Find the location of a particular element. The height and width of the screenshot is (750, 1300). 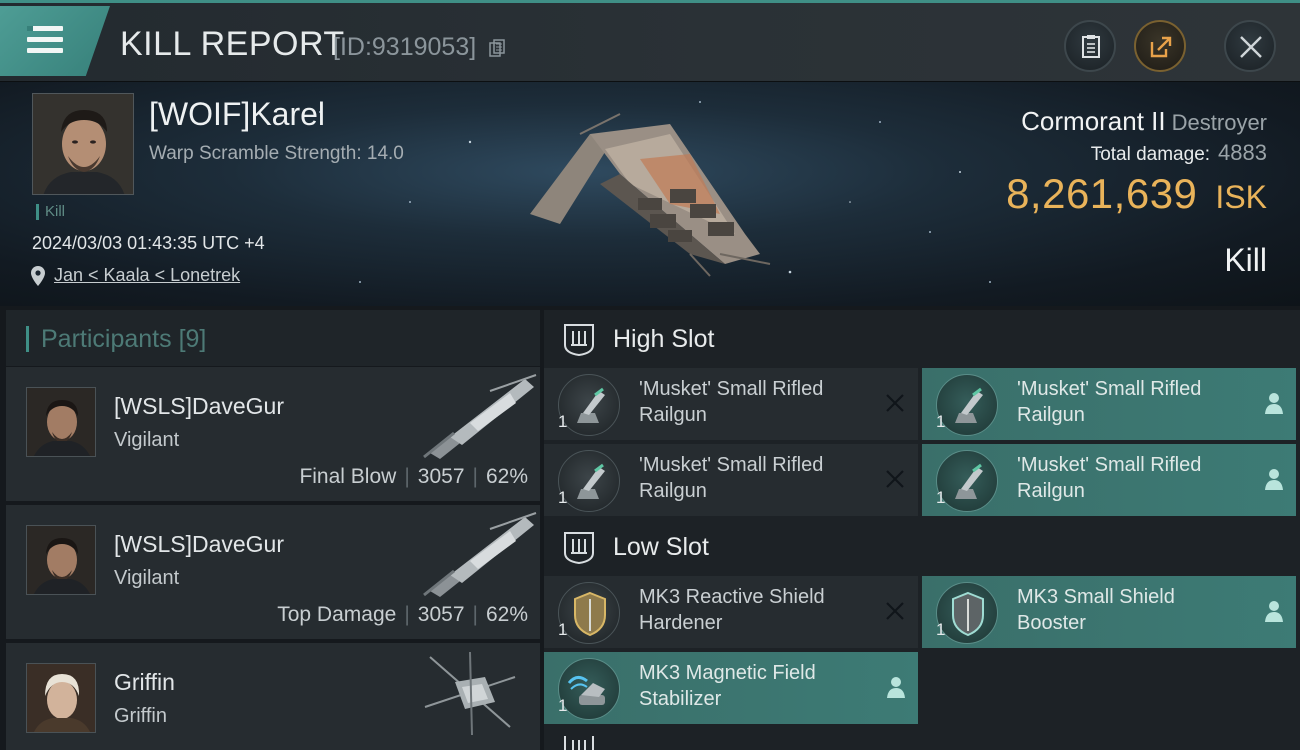

high-slot-icon is located at coordinates (579, 340).